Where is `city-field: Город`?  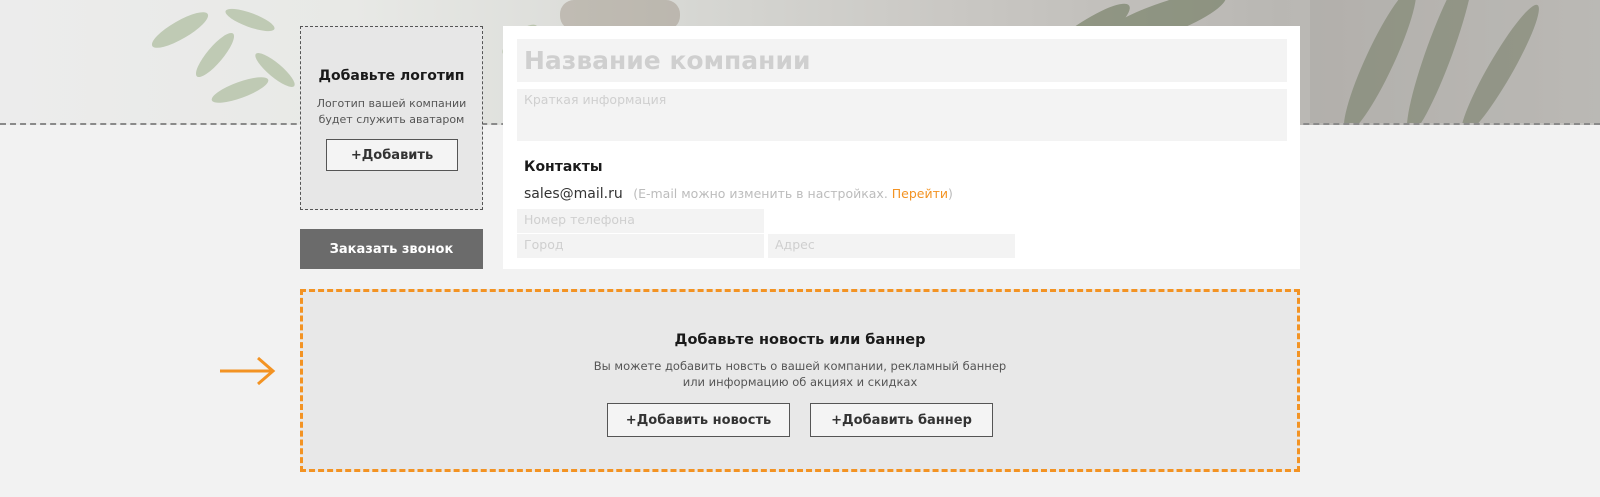 city-field: Город is located at coordinates (640, 246).